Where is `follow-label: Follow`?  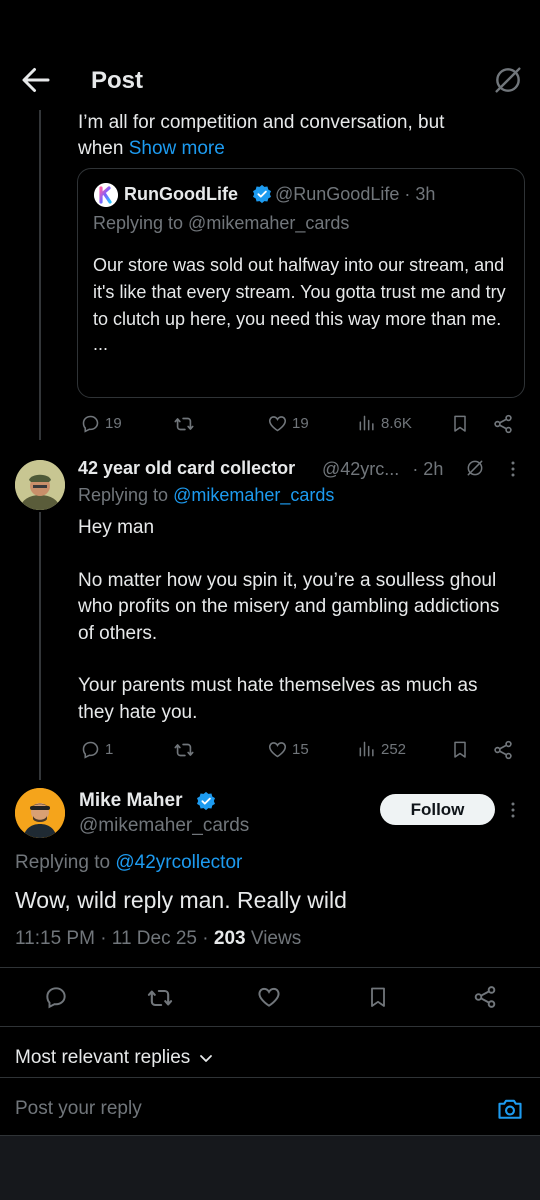
follow-label: Follow is located at coordinates (437, 809).